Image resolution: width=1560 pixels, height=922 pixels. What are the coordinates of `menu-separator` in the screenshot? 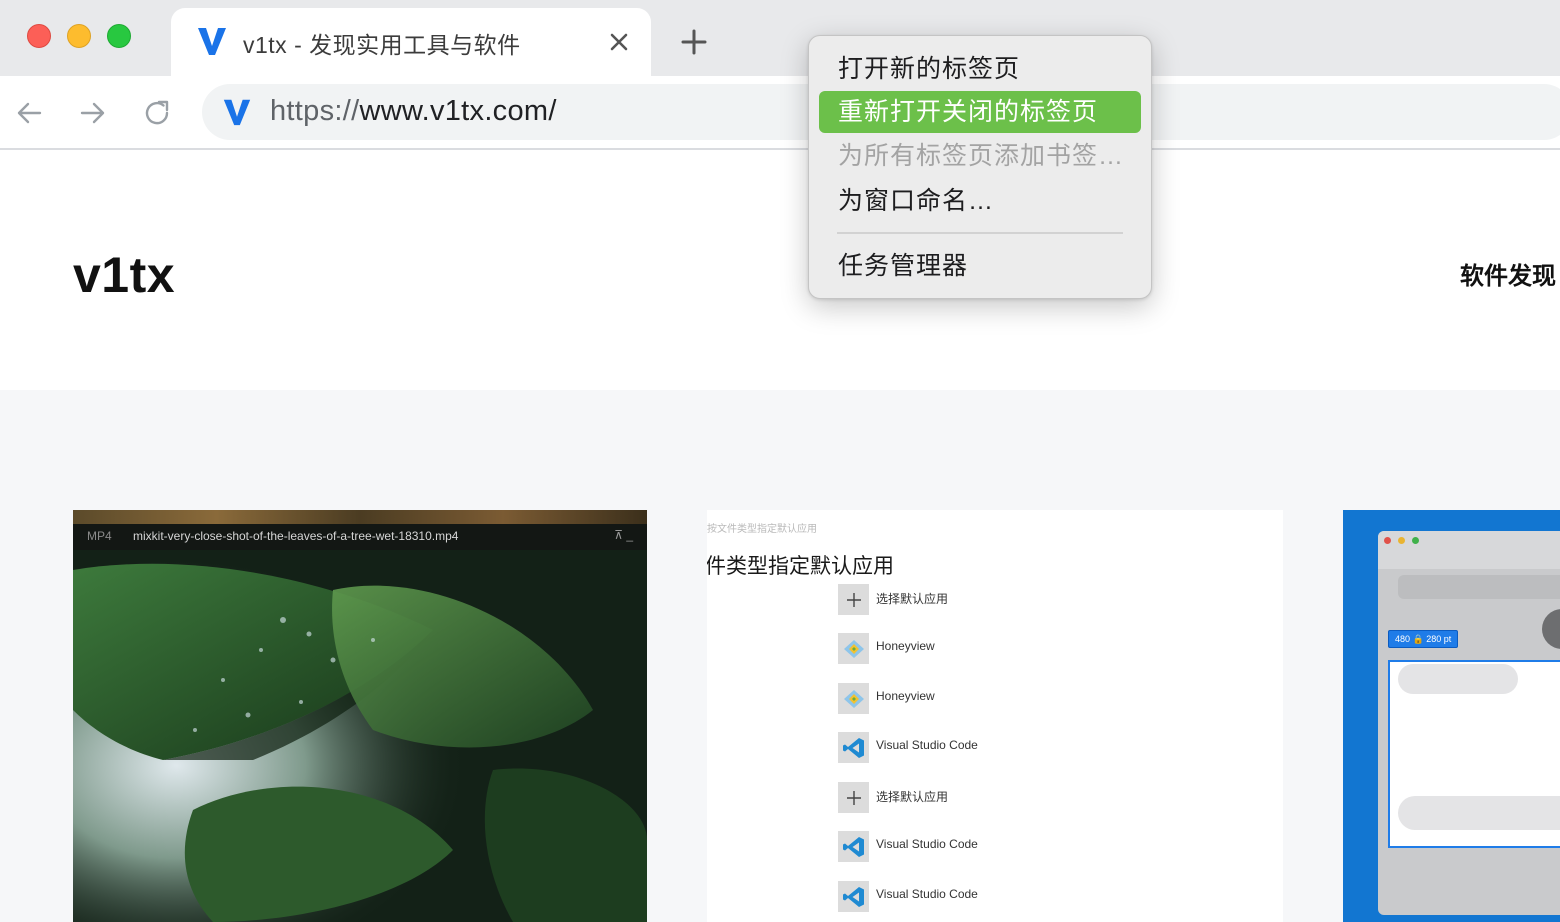 It's located at (980, 233).